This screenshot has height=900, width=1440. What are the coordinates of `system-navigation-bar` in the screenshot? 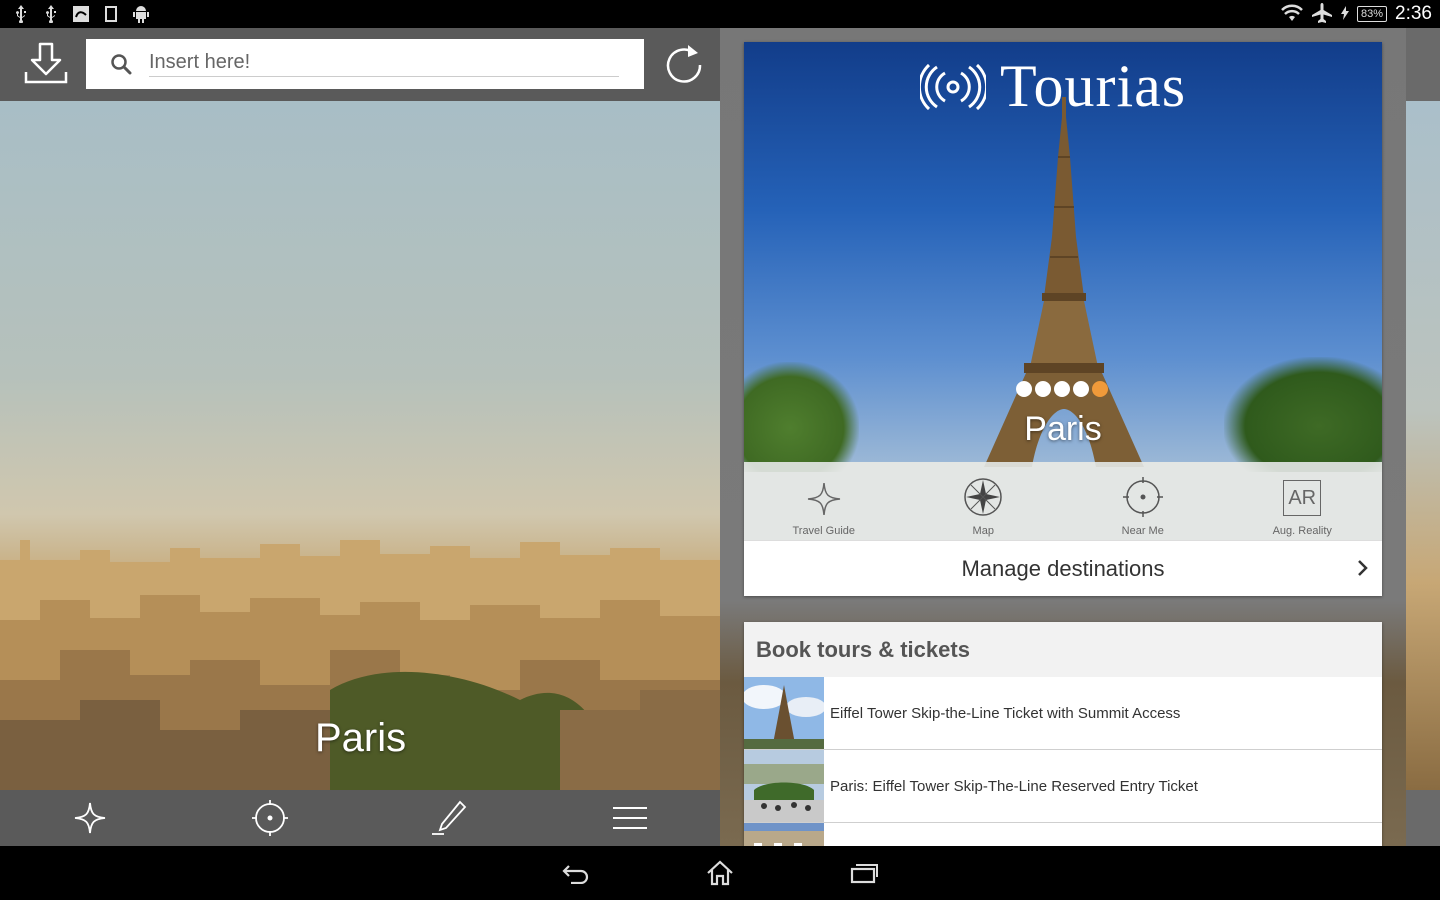 It's located at (720, 873).